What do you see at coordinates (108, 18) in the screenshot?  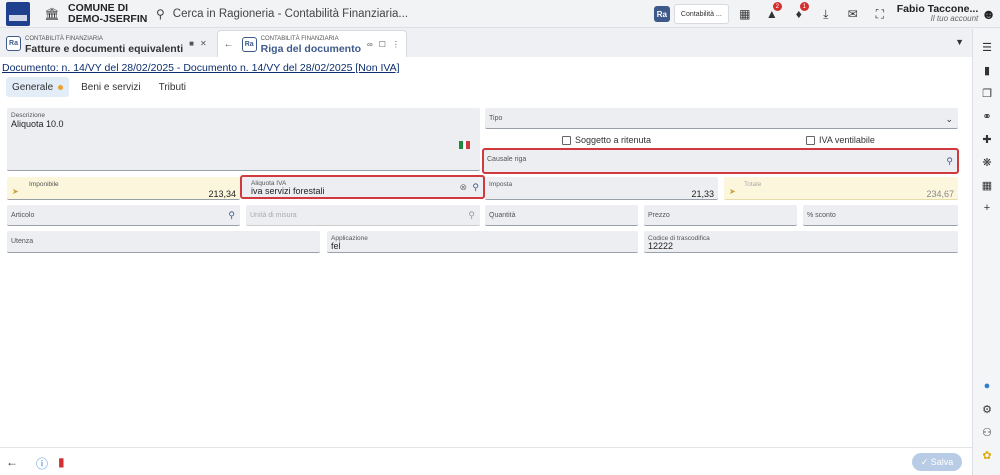 I see `org-line2: DEMO-JSERFIN` at bounding box center [108, 18].